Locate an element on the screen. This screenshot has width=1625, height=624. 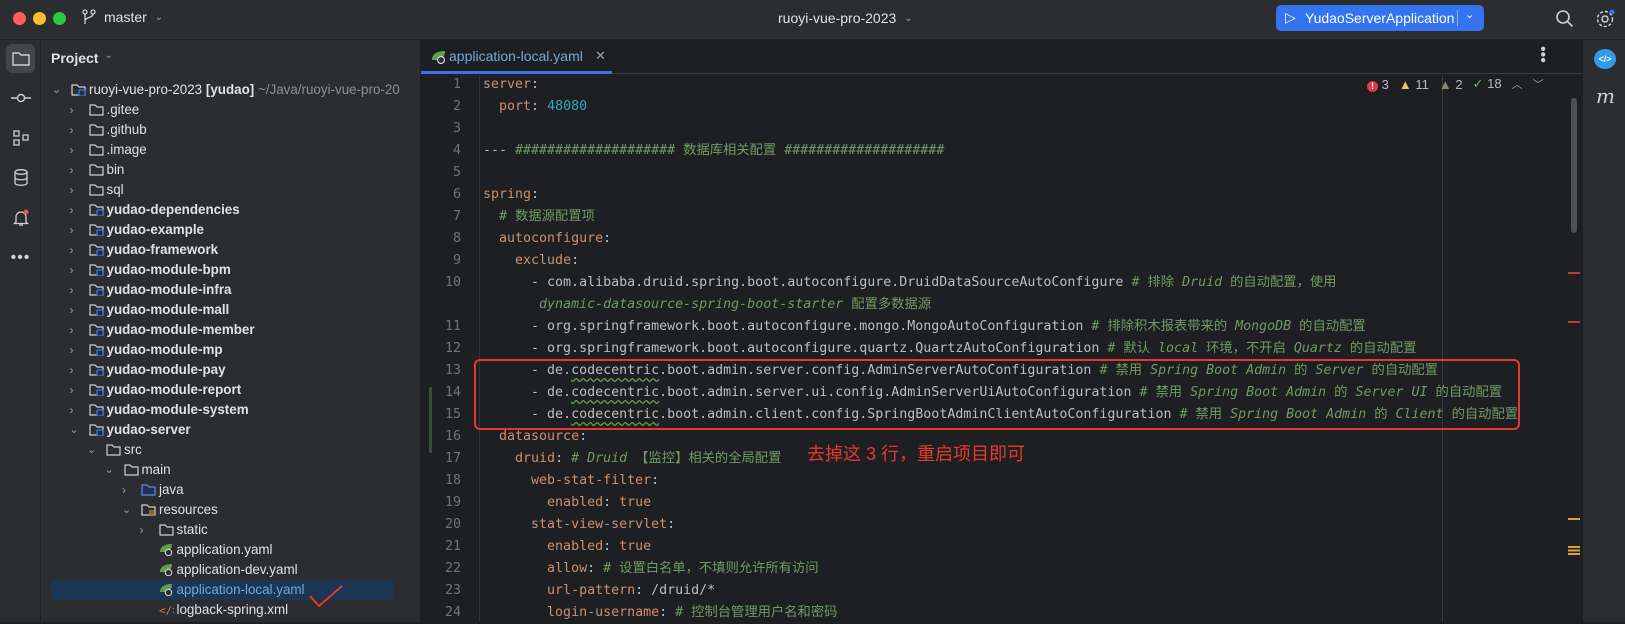
inspections-widget: ! 3 ▲ 11 ▲ 2 ✓ 18 ︿ ﹀ is located at coordinates (1455, 84).